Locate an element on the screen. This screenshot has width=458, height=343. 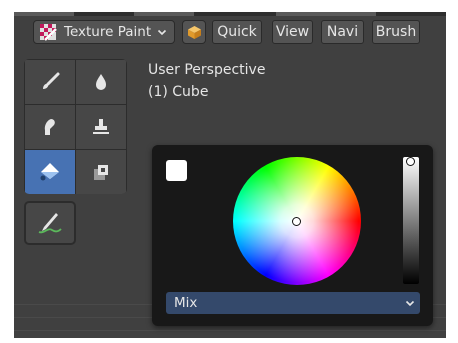
menu-view: View is located at coordinates (292, 32).